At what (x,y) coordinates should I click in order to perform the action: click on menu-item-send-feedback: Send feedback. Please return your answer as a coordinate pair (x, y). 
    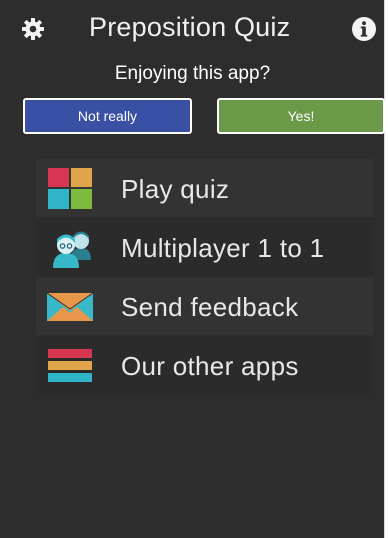
    Looking at the image, I should click on (205, 306).